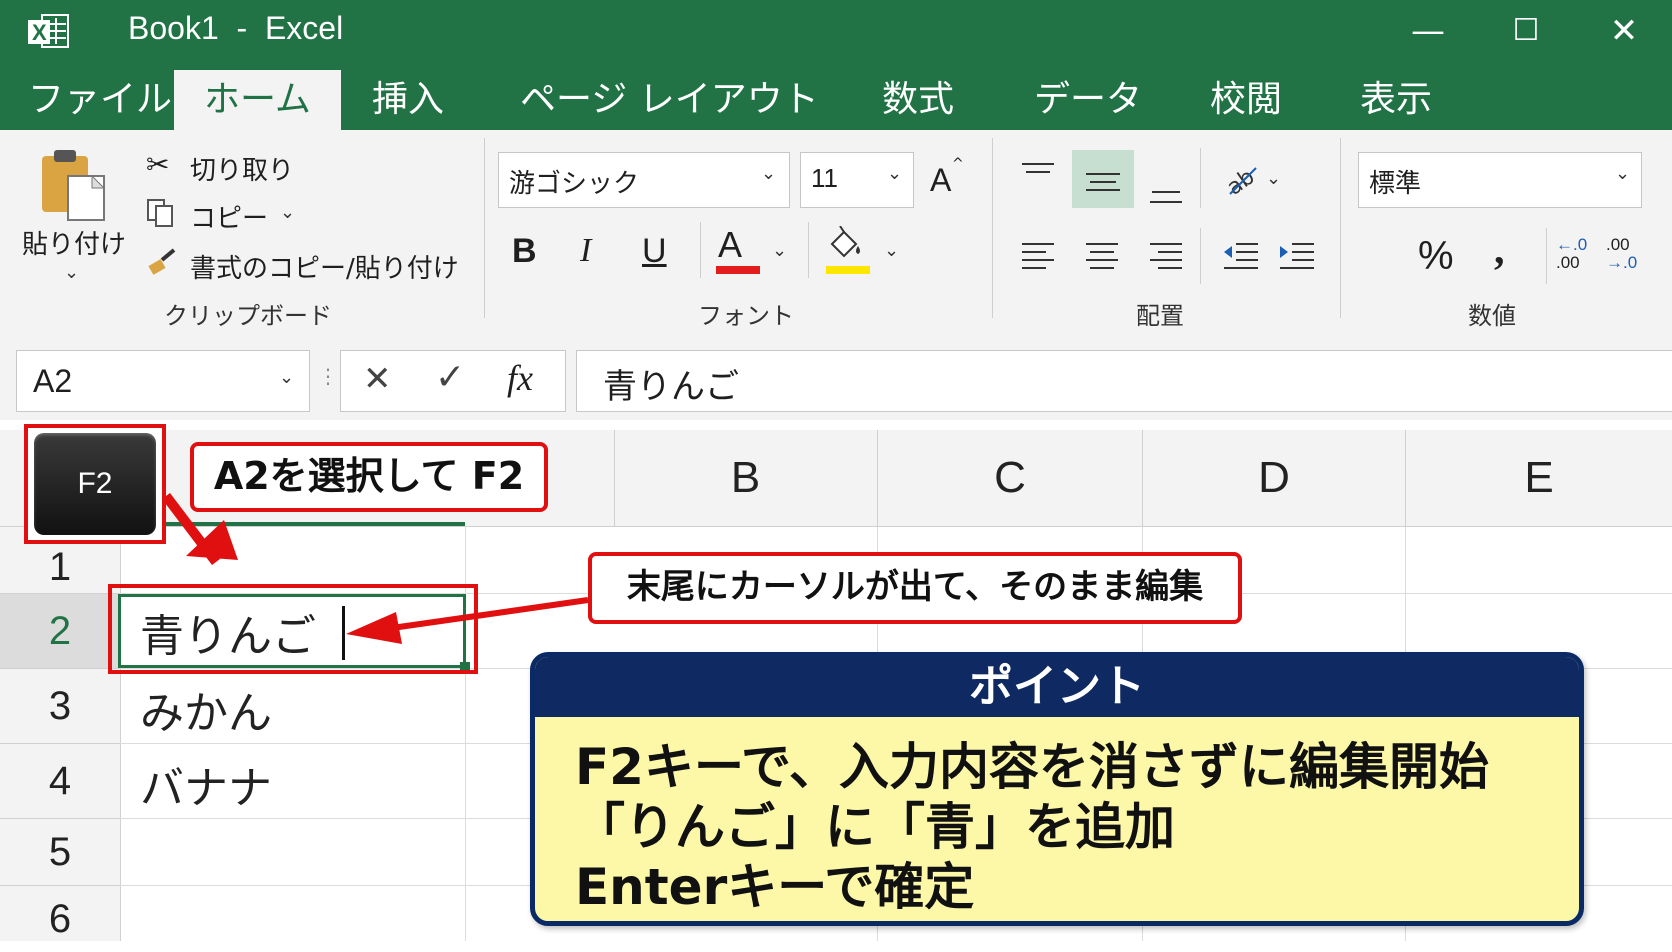 The image size is (1672, 952). Describe the element at coordinates (490, 614) in the screenshot. I see `cursor-arrow-line` at that location.